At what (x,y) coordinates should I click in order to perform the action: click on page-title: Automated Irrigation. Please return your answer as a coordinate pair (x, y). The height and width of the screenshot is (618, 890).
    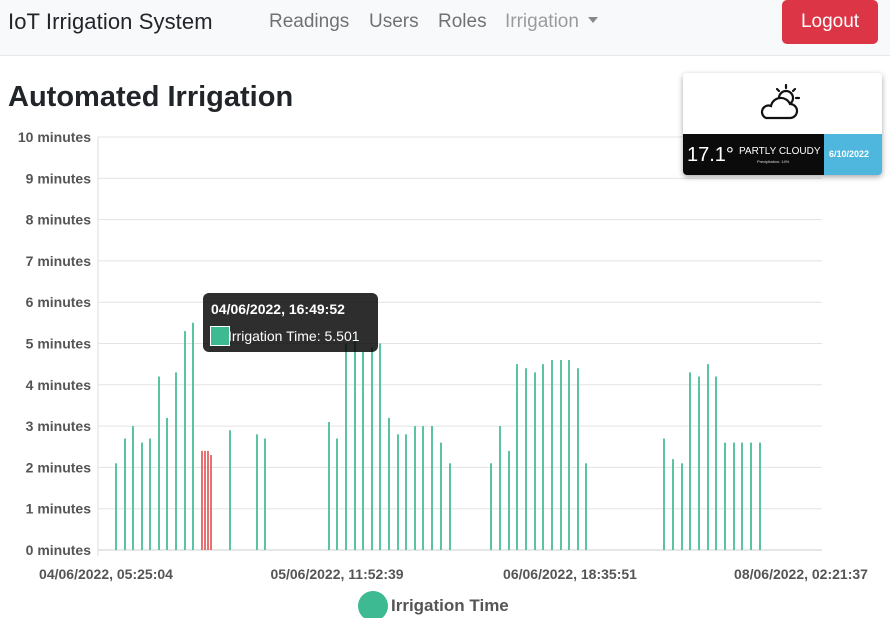
    Looking at the image, I should click on (151, 97).